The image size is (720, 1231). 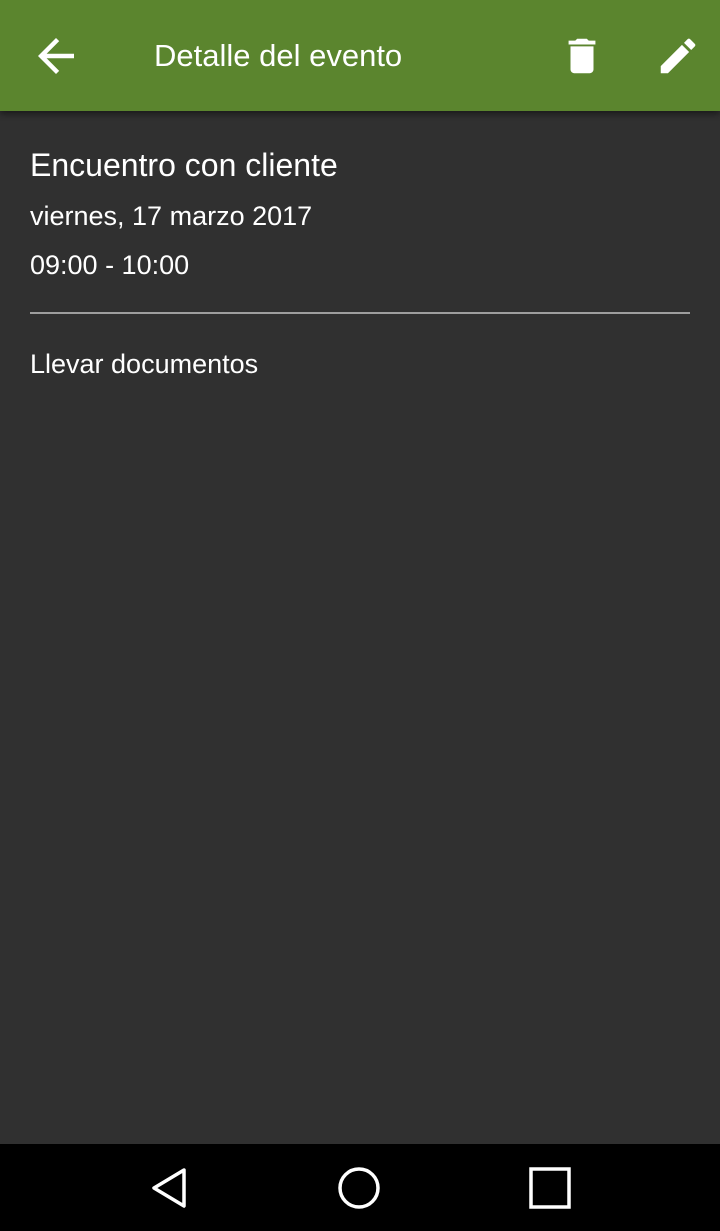 I want to click on divider, so click(x=360, y=313).